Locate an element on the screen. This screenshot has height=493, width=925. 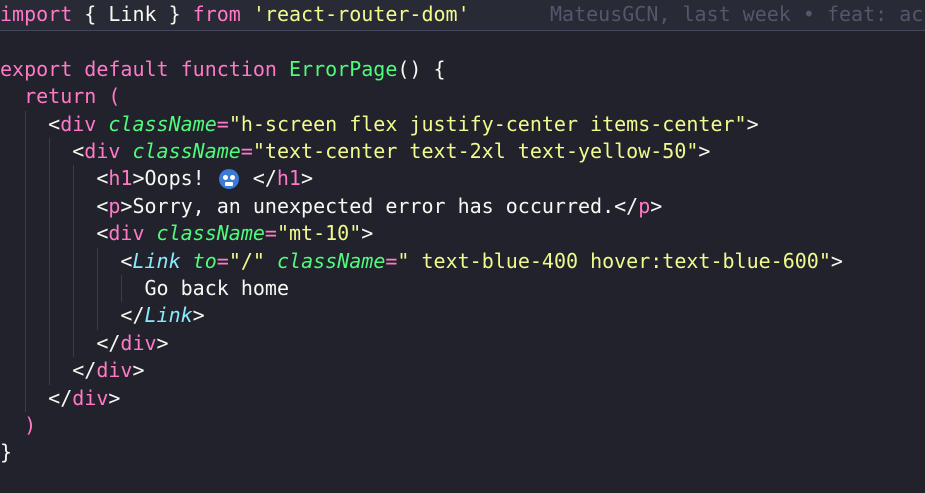
code-line-7: < h1 >Oops! </h1 > is located at coordinates (156, 179).